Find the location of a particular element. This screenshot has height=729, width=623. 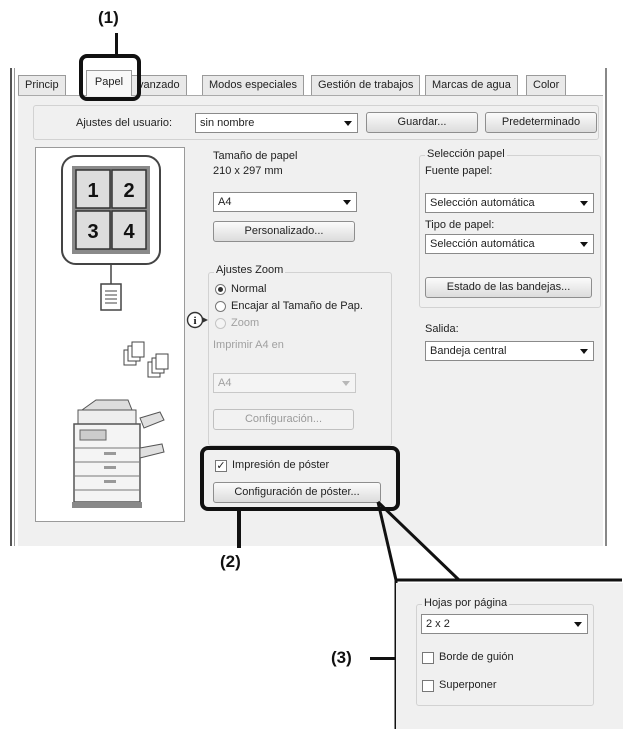

overlap-checkbox is located at coordinates (428, 686).